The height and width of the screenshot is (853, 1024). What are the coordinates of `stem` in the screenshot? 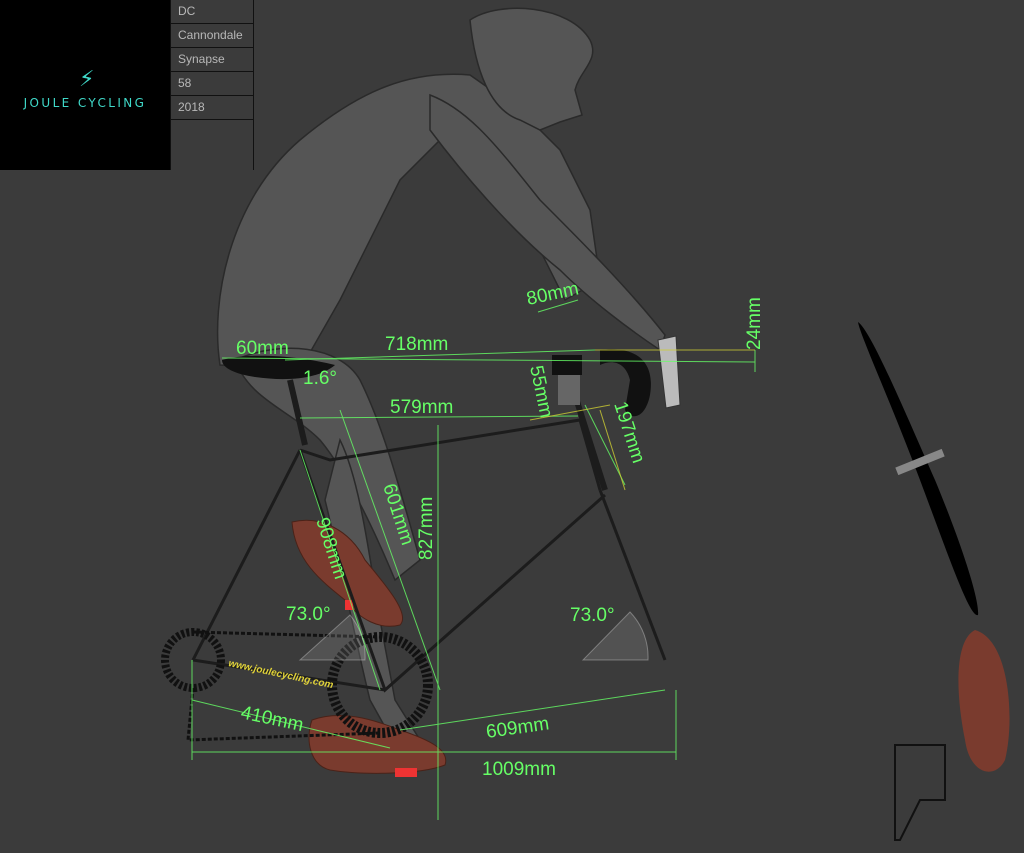 It's located at (567, 365).